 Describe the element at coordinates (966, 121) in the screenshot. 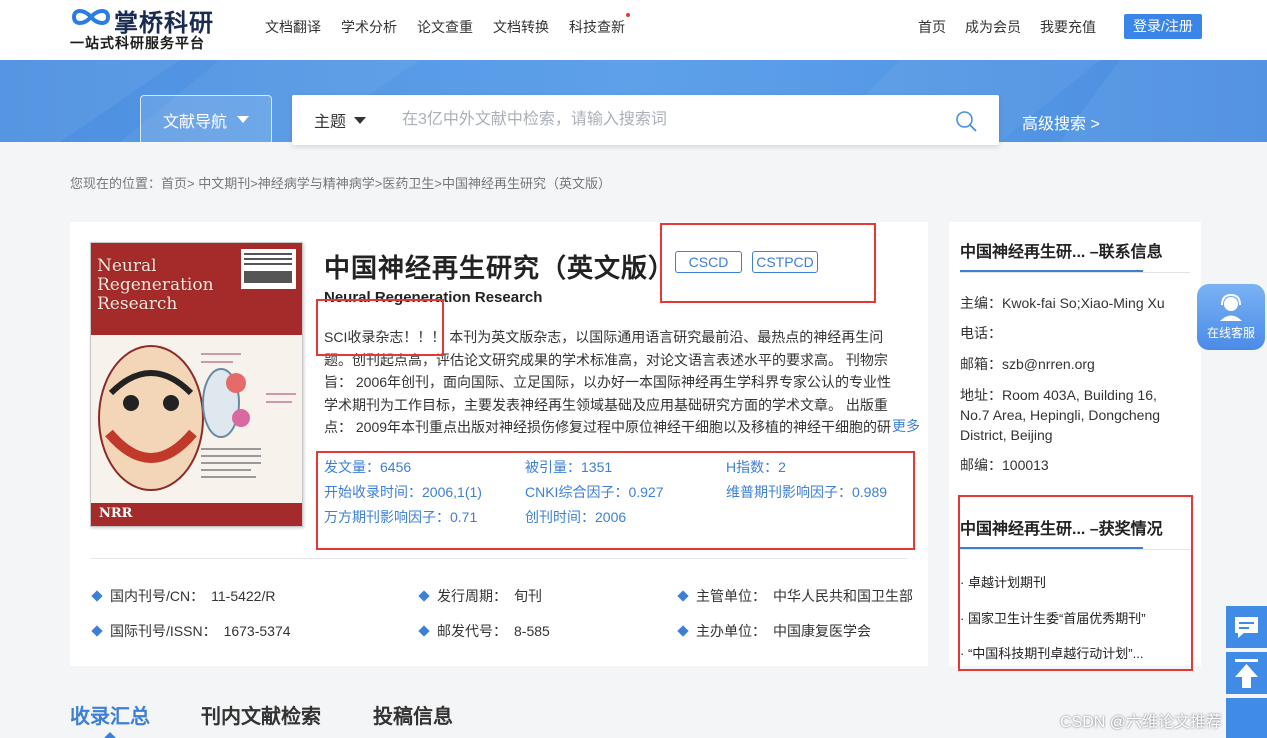

I see `search-icon` at that location.